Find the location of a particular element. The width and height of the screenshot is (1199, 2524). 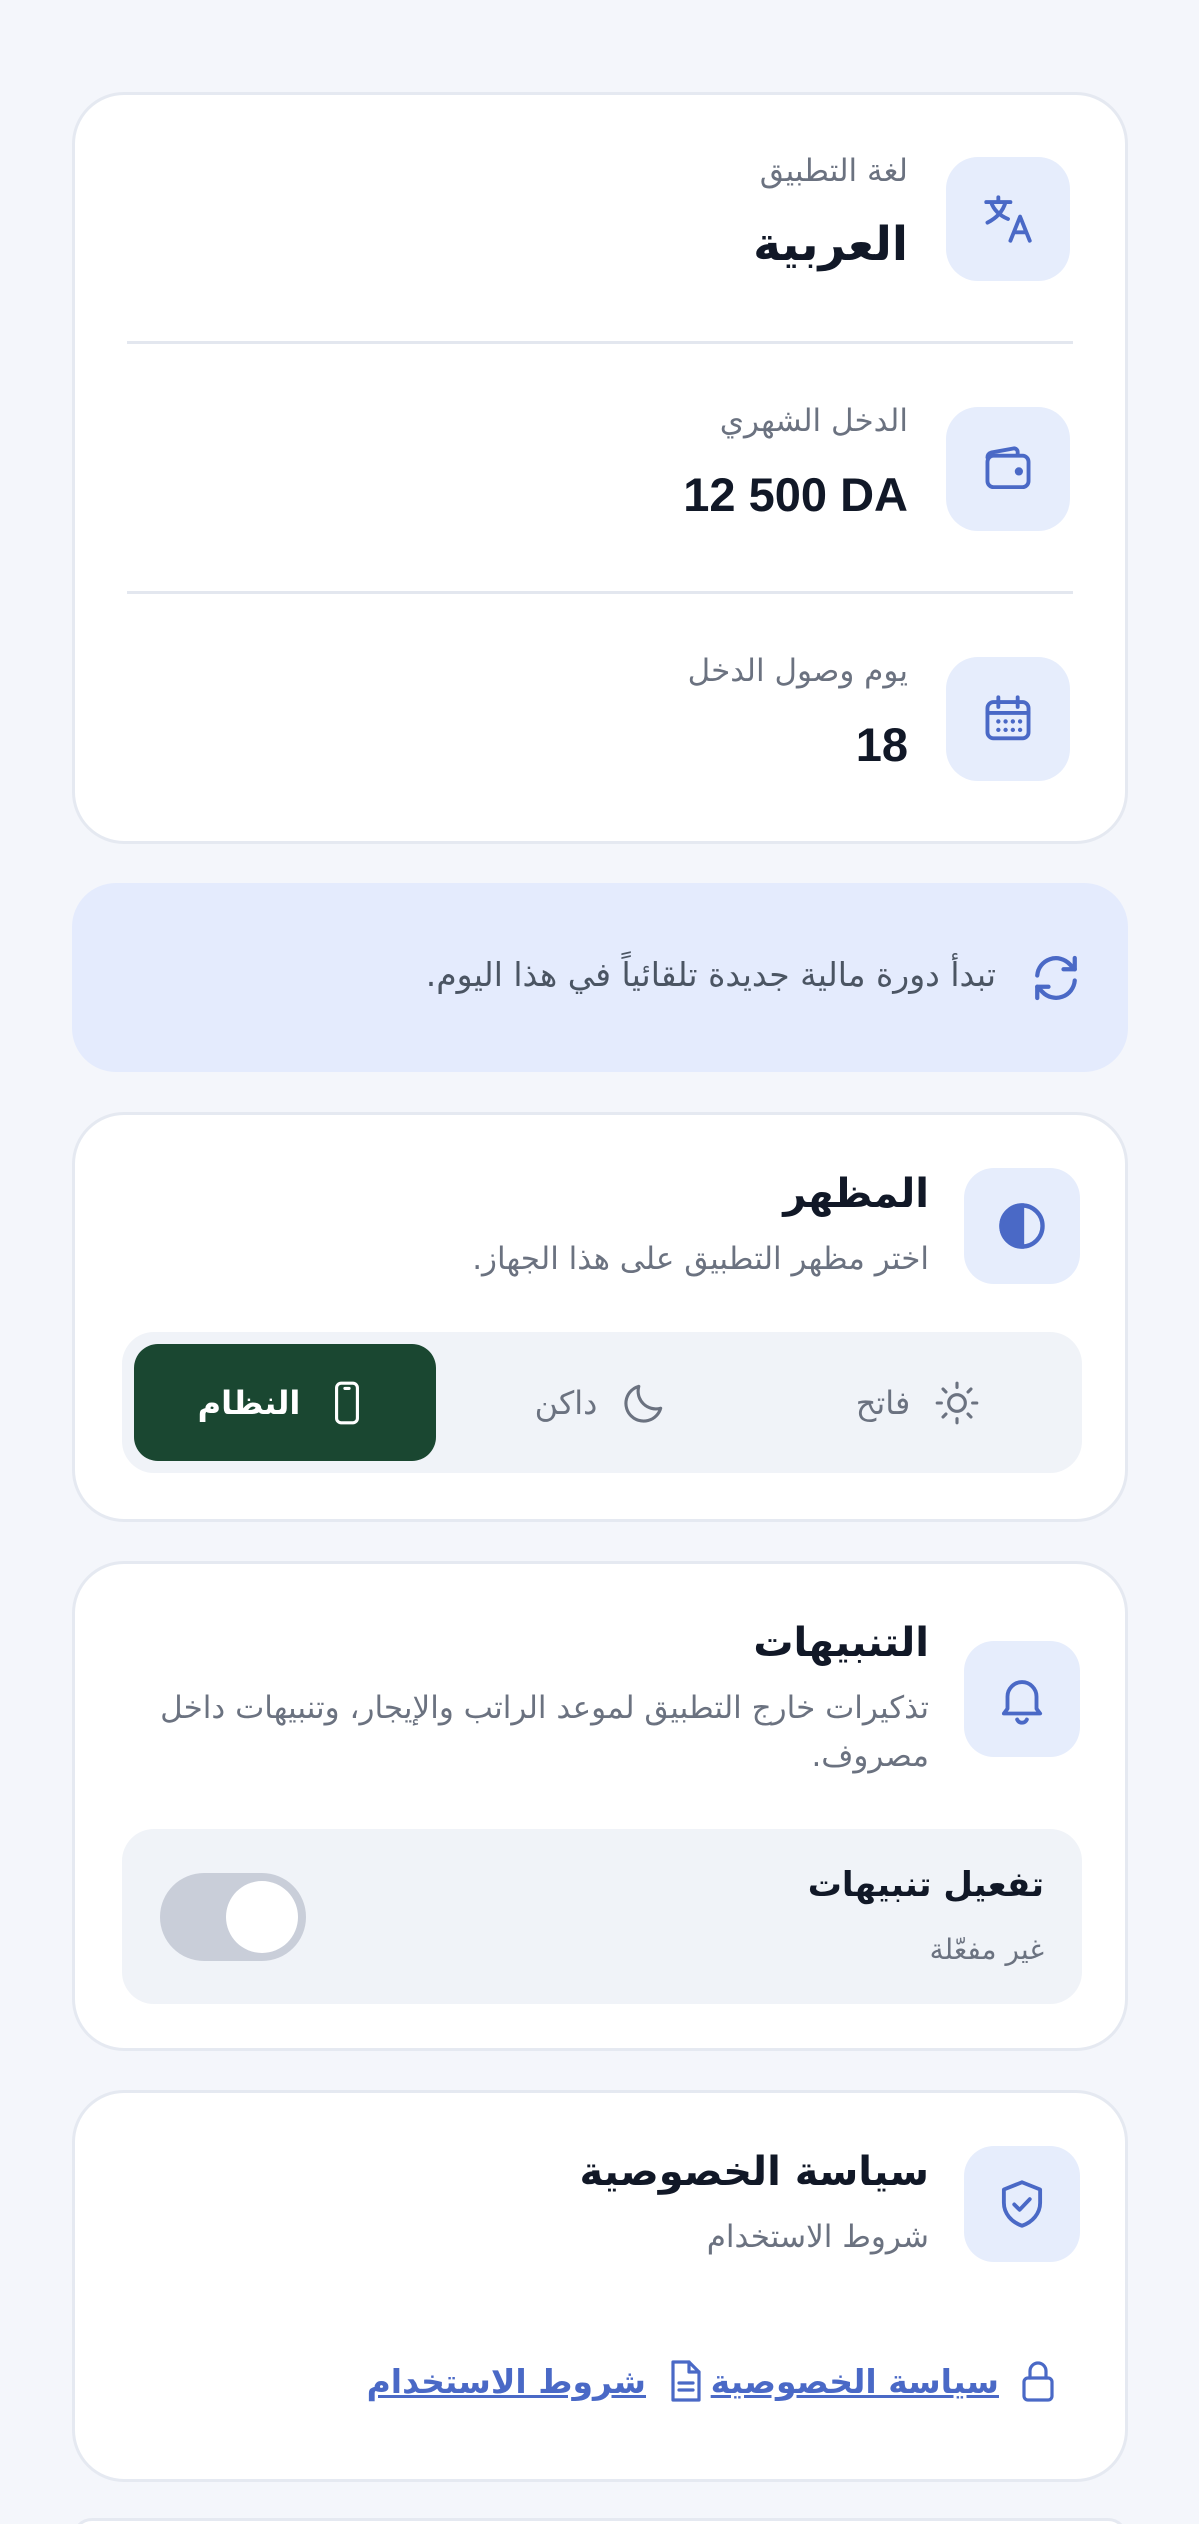

notifications-toggle-row: تفعيل تنبيهات غير مفعّلة is located at coordinates (602, 1916).